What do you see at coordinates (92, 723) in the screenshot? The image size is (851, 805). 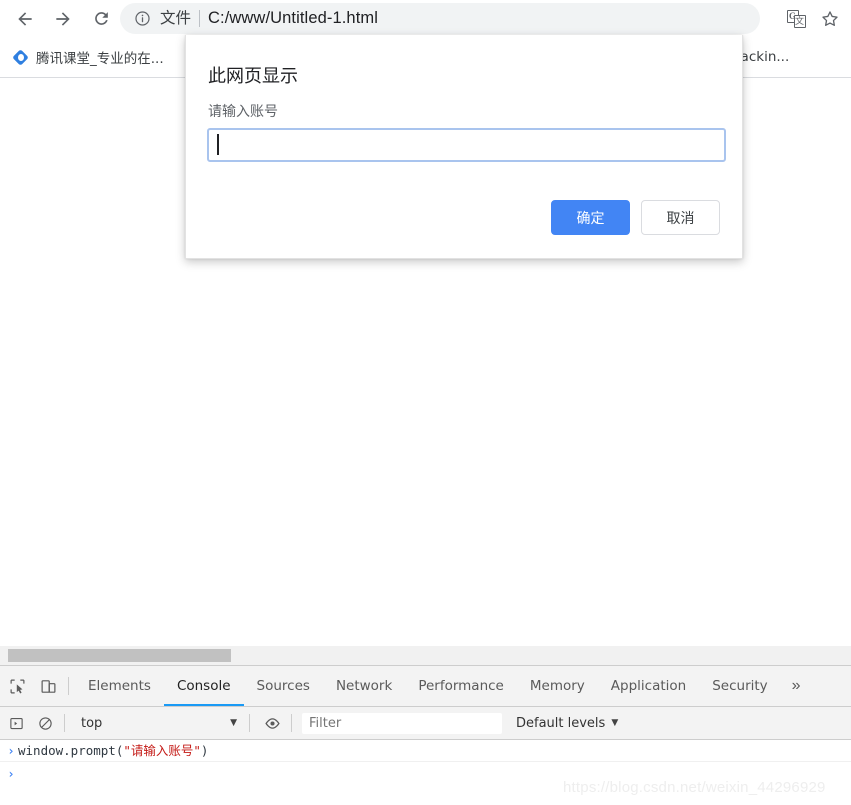 I see `execution-context-value: top` at bounding box center [92, 723].